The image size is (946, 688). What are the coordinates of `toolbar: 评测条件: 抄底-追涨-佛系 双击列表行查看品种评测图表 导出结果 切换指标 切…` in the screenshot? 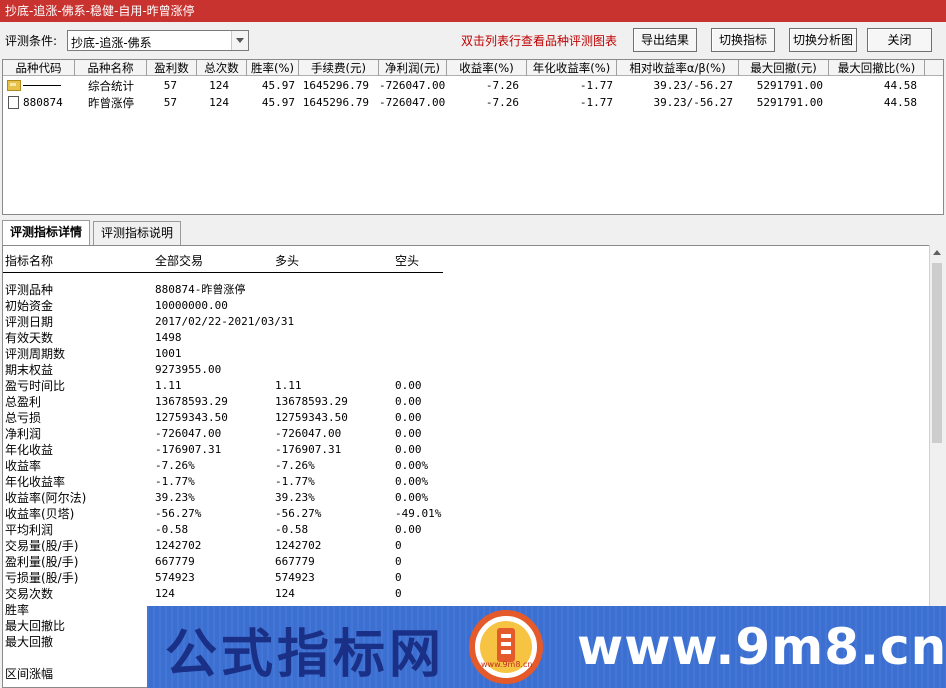 It's located at (473, 40).